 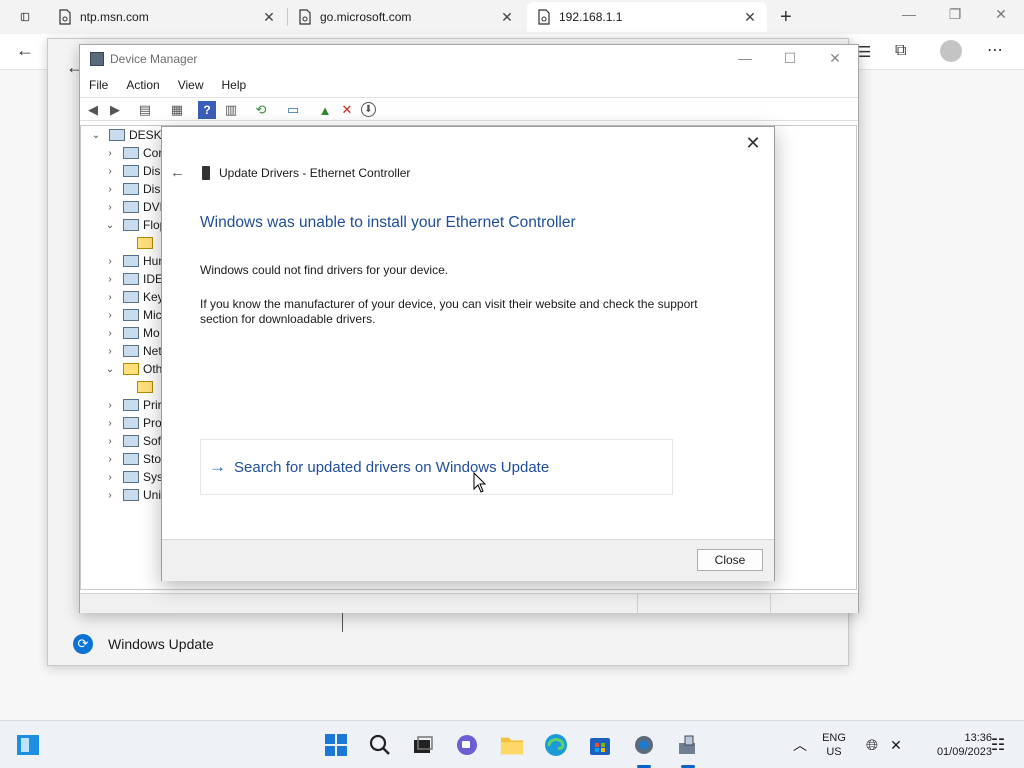 I want to click on profile-avatar, so click(x=951, y=51).